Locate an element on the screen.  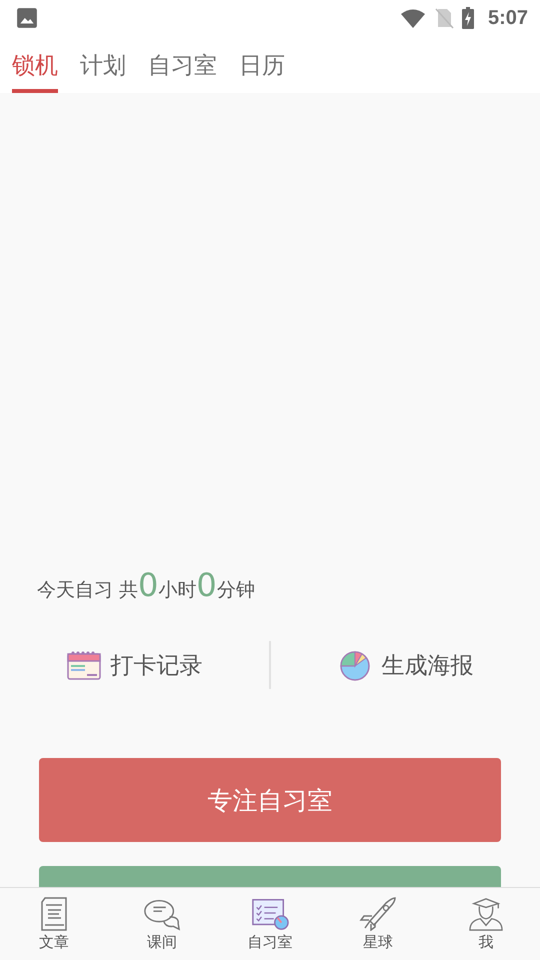
nav-item: 课间 is located at coordinates (162, 924).